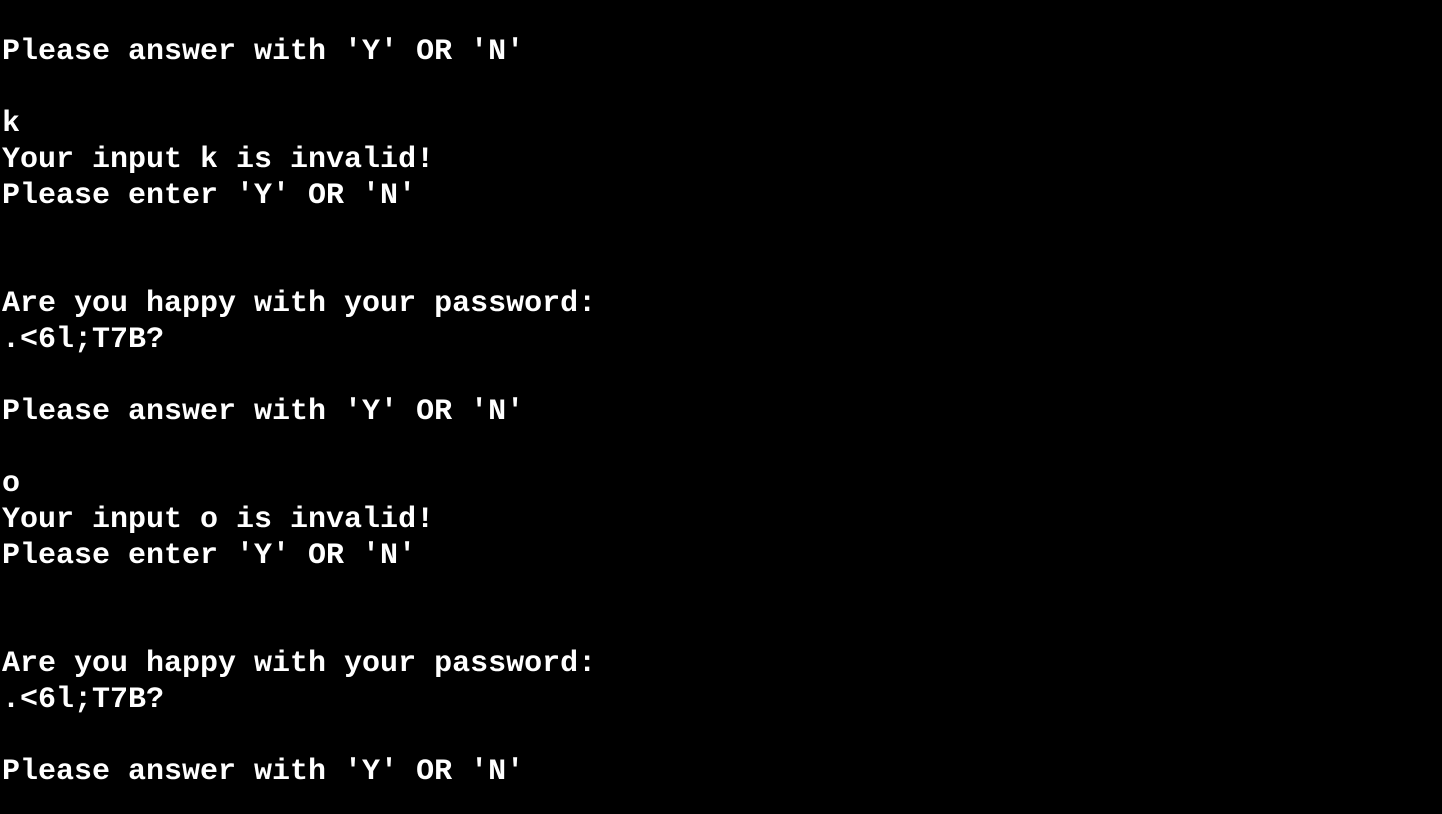  Describe the element at coordinates (11, 124) in the screenshot. I see `terminal-line: k` at that location.